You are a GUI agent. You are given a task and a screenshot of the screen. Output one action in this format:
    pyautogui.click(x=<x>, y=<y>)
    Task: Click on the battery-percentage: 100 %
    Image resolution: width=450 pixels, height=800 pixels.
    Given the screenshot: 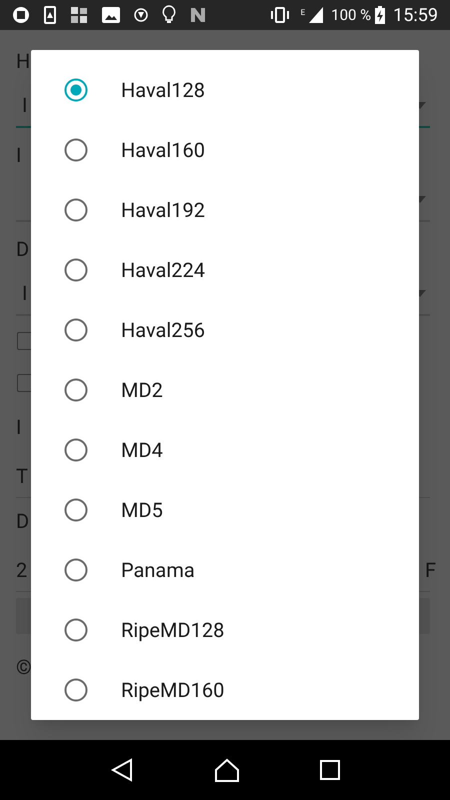 What is the action you would take?
    pyautogui.click(x=351, y=15)
    